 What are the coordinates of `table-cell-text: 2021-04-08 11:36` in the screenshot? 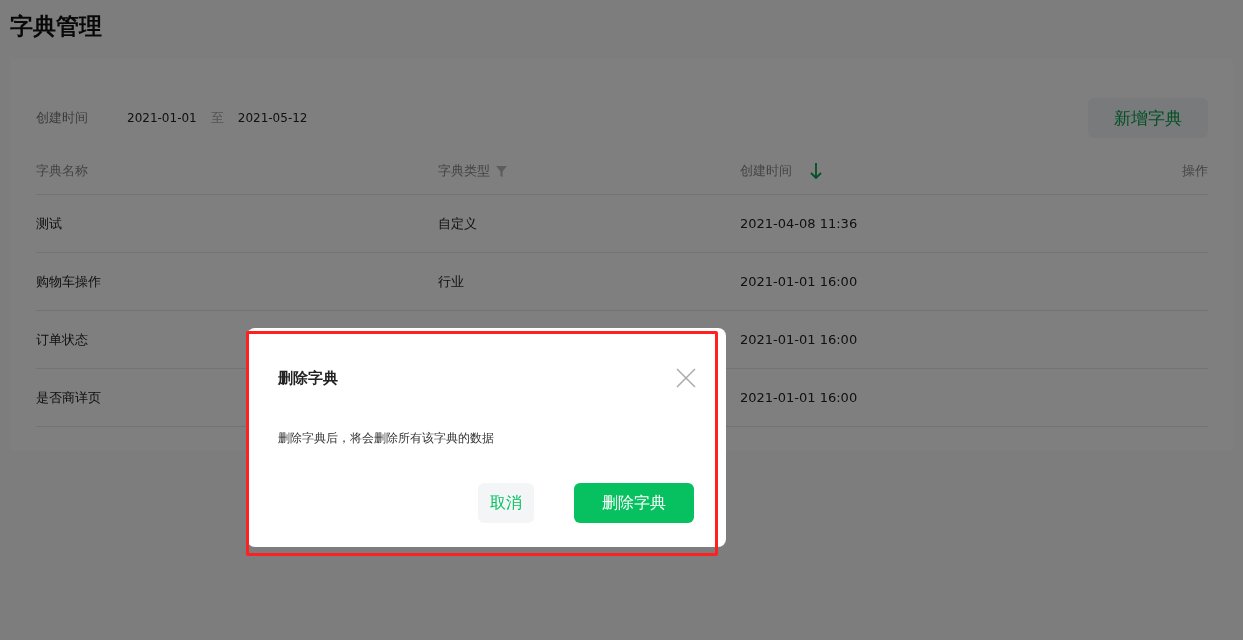 It's located at (799, 223).